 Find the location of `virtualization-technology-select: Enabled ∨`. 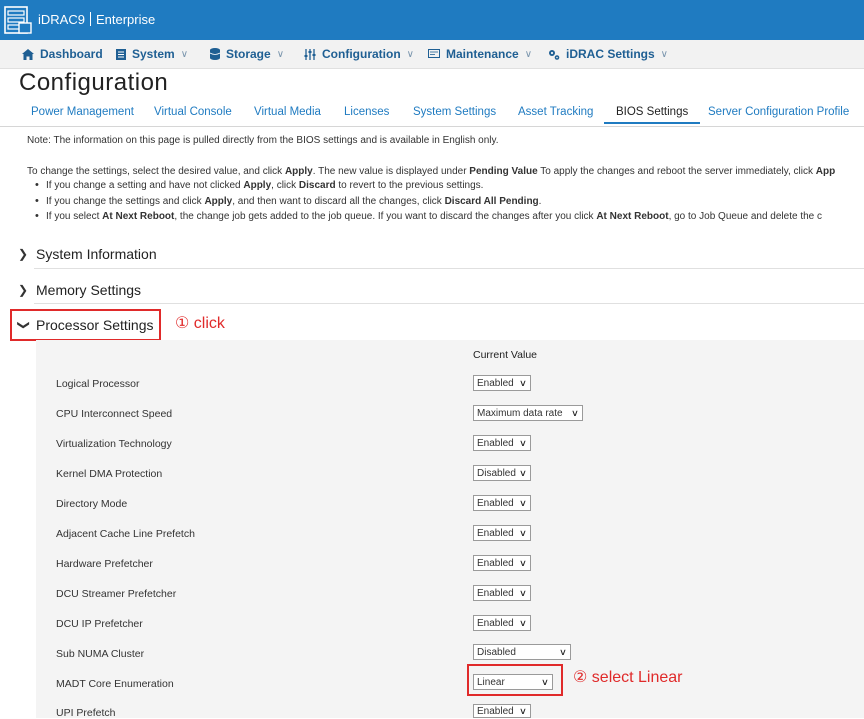

virtualization-technology-select: Enabled ∨ is located at coordinates (502, 443).